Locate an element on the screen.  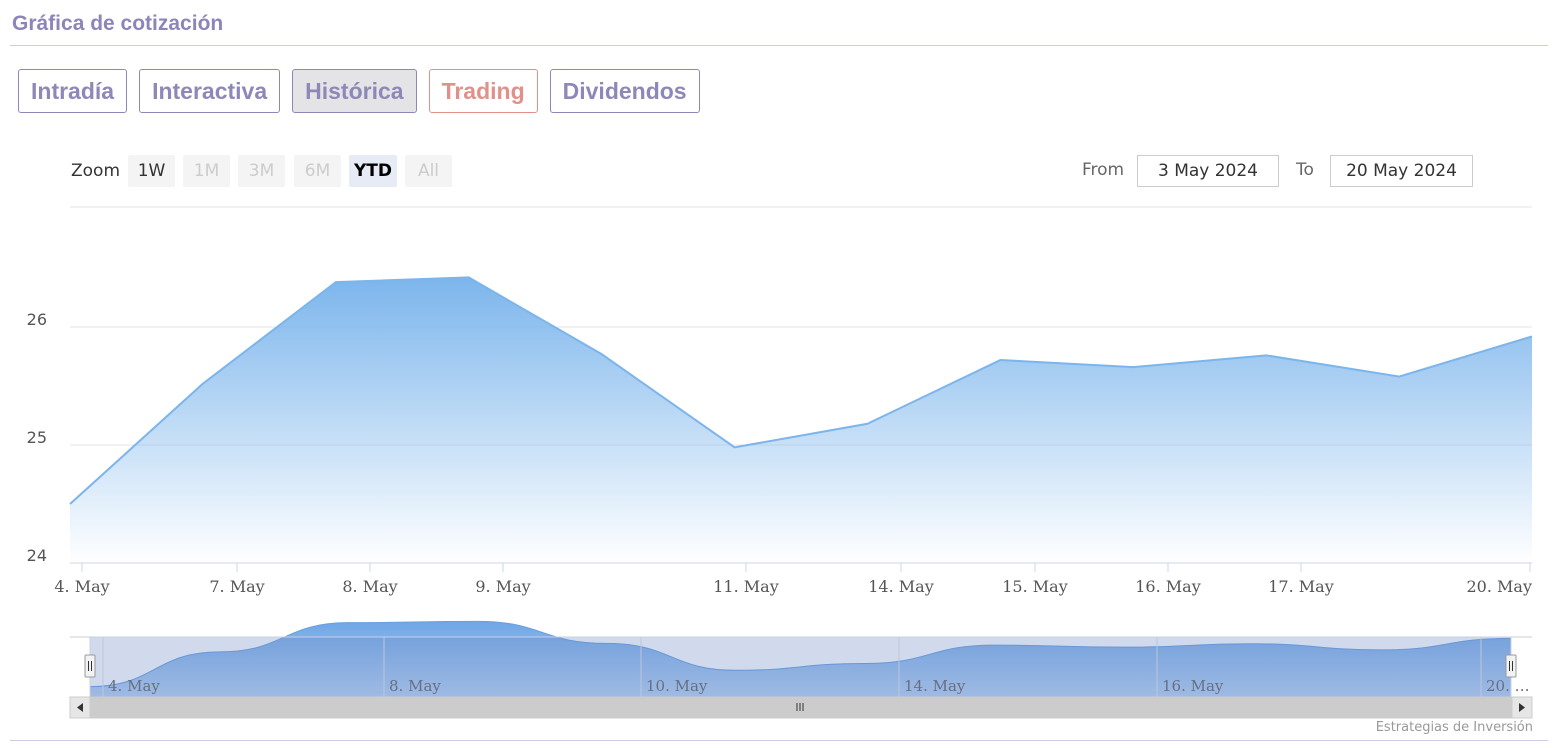
credits-label: Estrategias de Inversión is located at coordinates (1454, 727).